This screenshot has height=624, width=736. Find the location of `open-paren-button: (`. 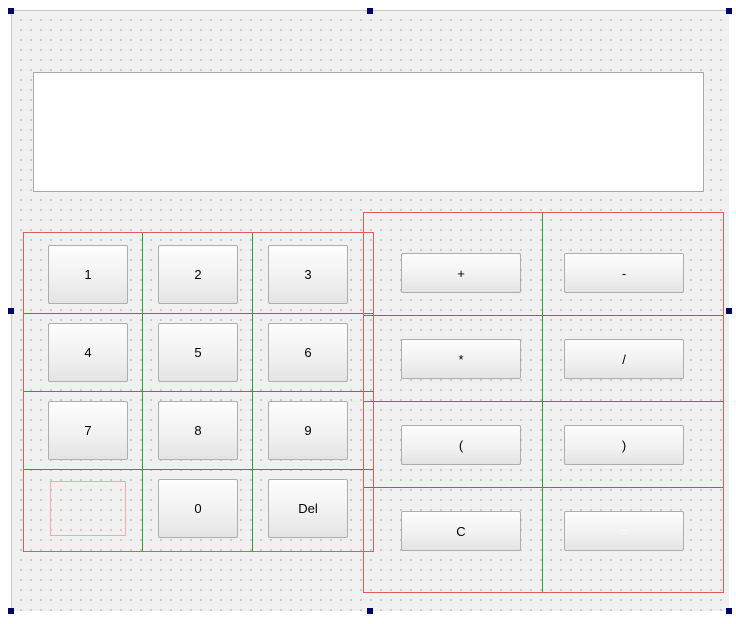

open-paren-button: ( is located at coordinates (461, 445).